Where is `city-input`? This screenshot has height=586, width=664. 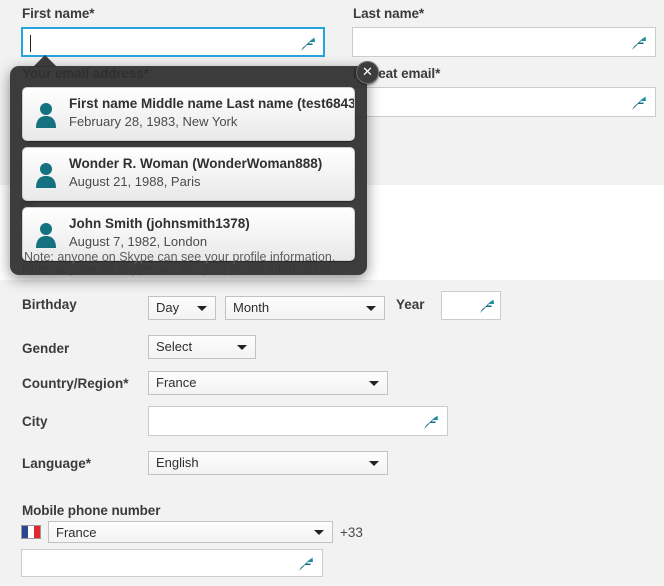
city-input is located at coordinates (298, 421).